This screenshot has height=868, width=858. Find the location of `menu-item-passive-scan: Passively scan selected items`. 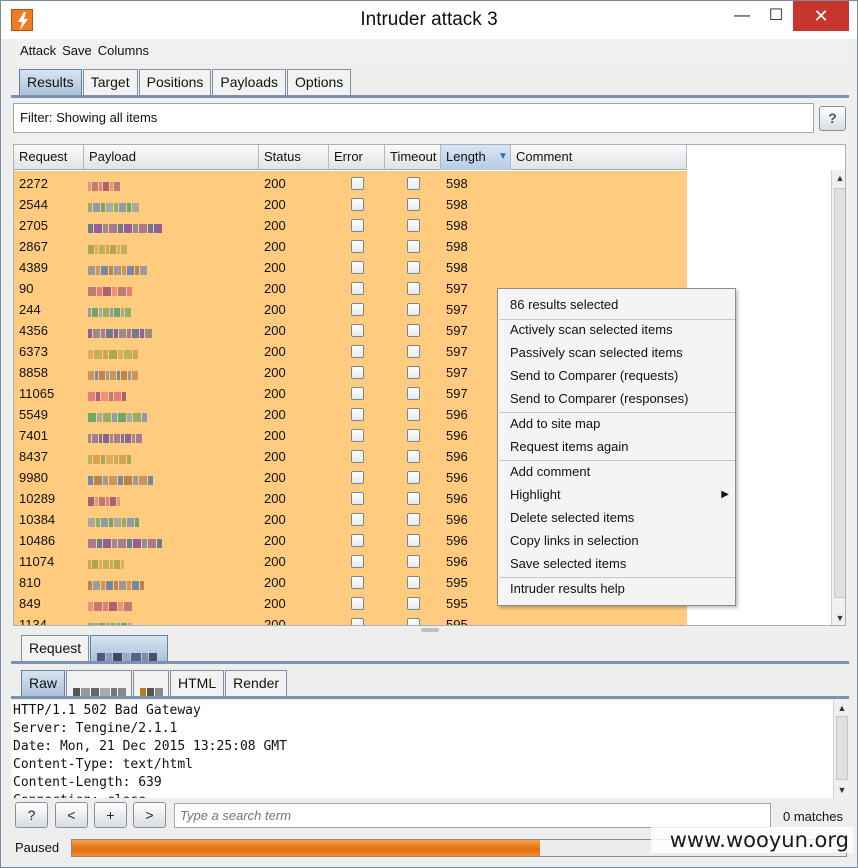

menu-item-passive-scan: Passively scan selected items is located at coordinates (596, 353).